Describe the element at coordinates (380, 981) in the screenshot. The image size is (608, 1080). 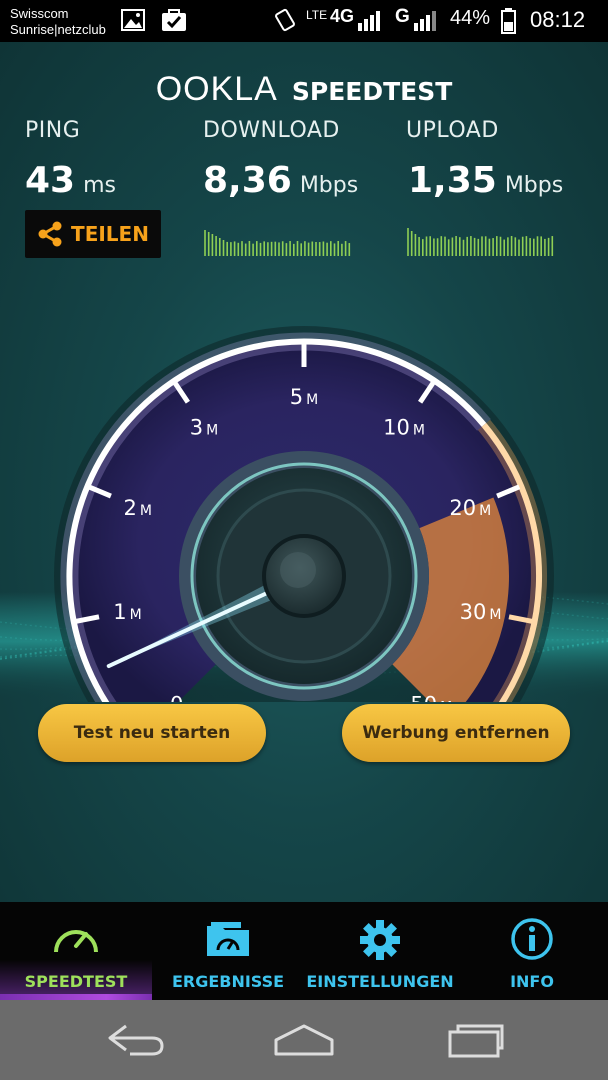
I see `tab-einstellungen-label: EINSTELLUNGEN` at that location.